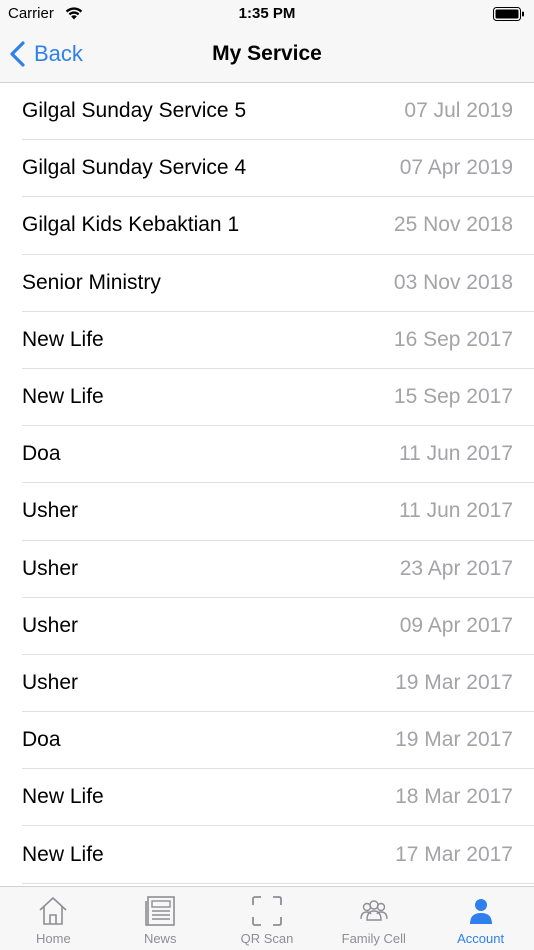  Describe the element at coordinates (278, 684) in the screenshot. I see `service-row: Usher 19 Mar 2017` at that location.